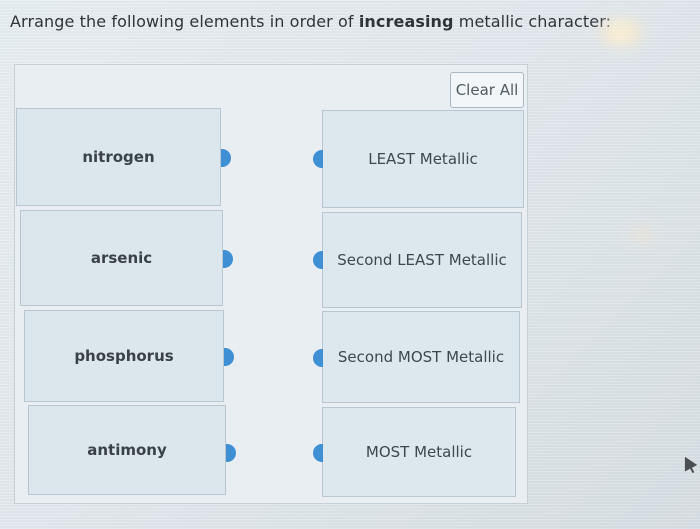 The height and width of the screenshot is (529, 700). I want to click on drop-slot-most-metallic: MOST Metallic, so click(419, 452).